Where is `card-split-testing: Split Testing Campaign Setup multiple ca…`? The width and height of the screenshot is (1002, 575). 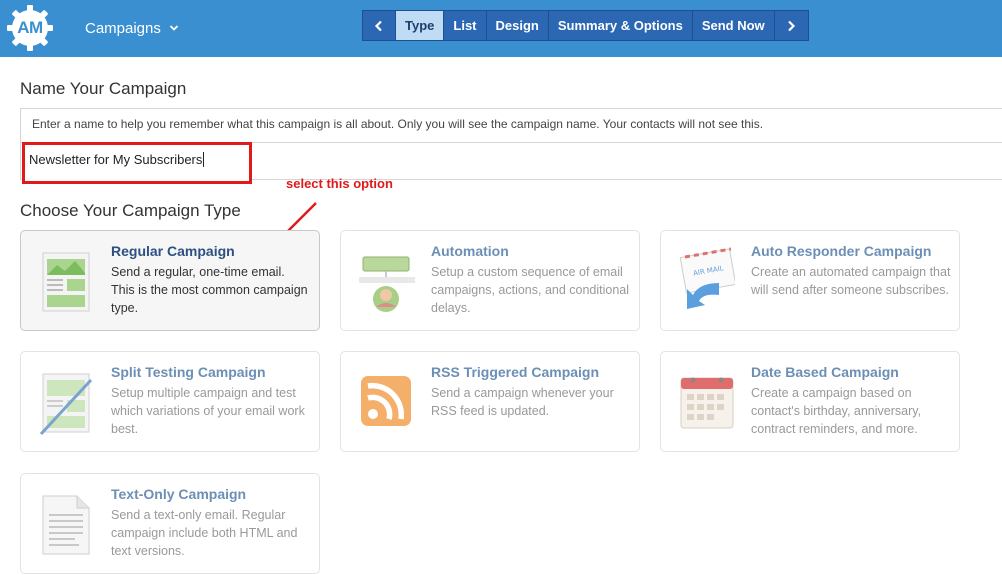 card-split-testing: Split Testing Campaign Setup multiple ca… is located at coordinates (170, 401).